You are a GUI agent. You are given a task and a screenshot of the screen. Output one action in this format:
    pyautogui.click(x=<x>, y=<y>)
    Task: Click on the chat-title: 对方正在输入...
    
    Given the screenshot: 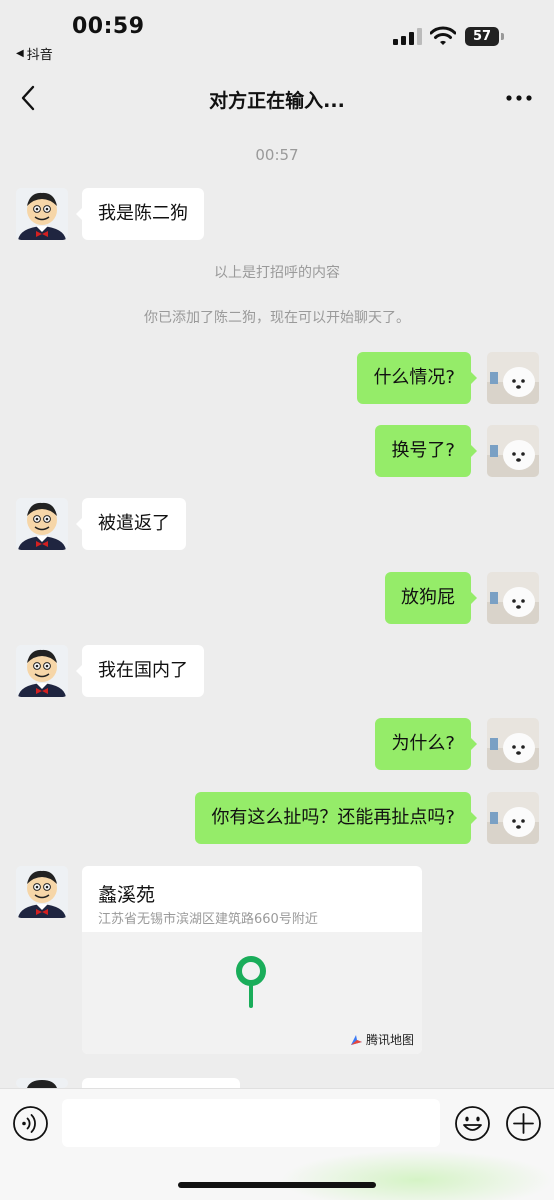 What is the action you would take?
    pyautogui.click(x=277, y=101)
    